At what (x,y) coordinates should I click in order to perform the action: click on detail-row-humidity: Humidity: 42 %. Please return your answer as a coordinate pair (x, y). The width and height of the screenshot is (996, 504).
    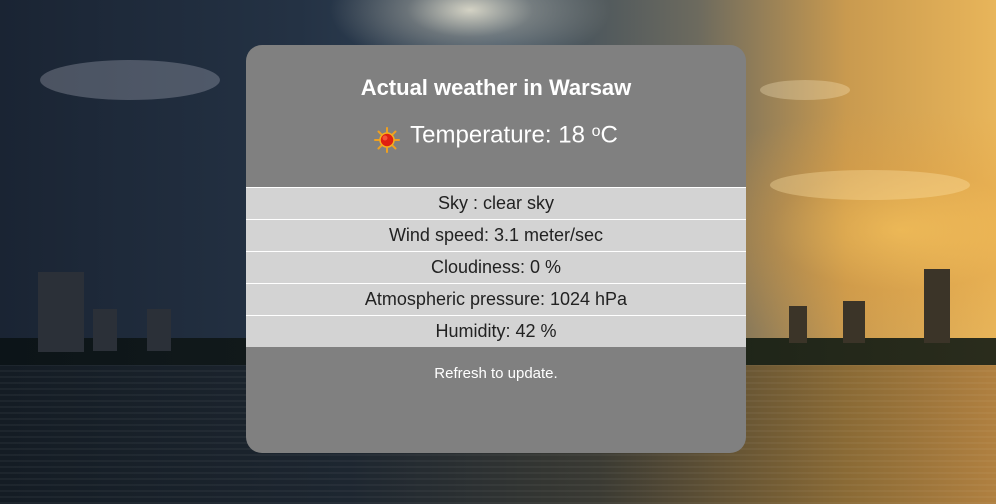
    Looking at the image, I should click on (496, 331).